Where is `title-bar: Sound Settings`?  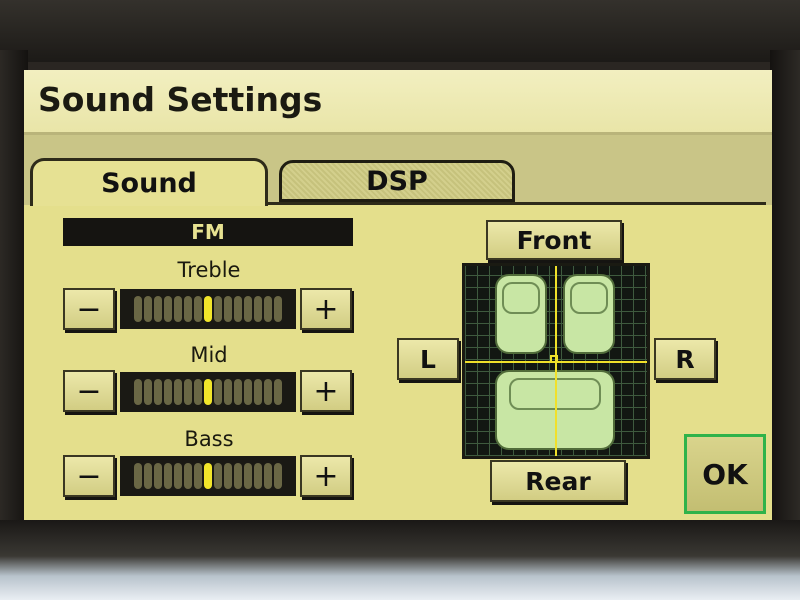
title-bar: Sound Settings is located at coordinates (398, 102).